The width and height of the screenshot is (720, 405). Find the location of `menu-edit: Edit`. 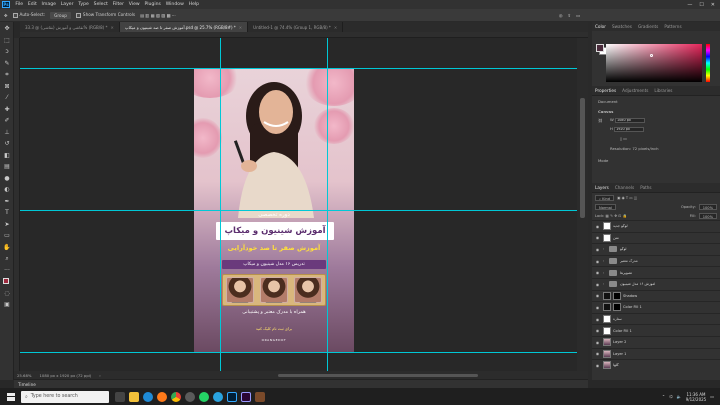

menu-edit: Edit is located at coordinates (32, 4).